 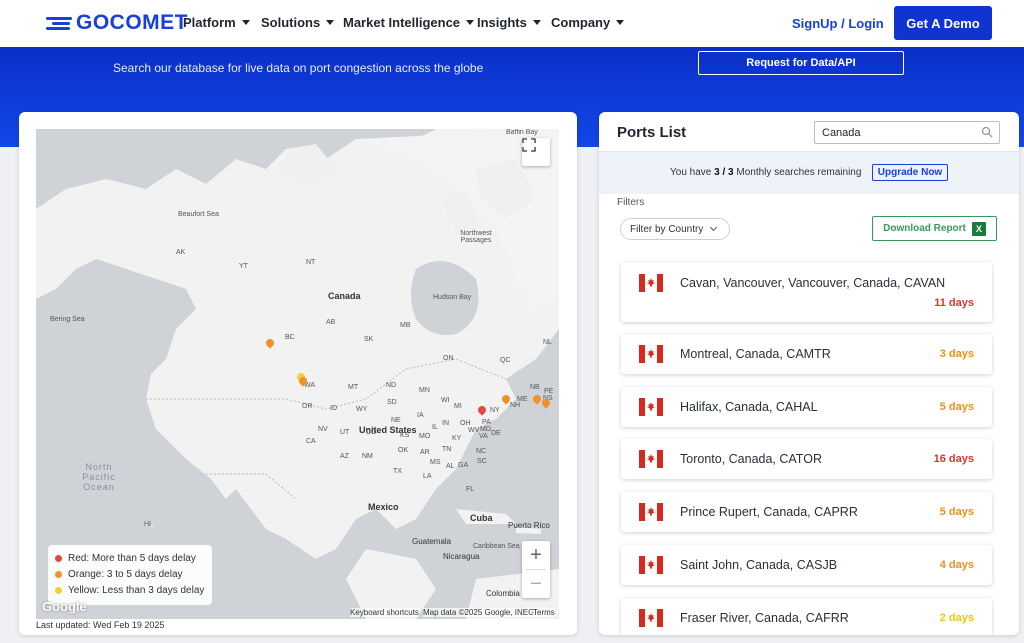 What do you see at coordinates (391, 385) in the screenshot?
I see `map-label-nd: ND` at bounding box center [391, 385].